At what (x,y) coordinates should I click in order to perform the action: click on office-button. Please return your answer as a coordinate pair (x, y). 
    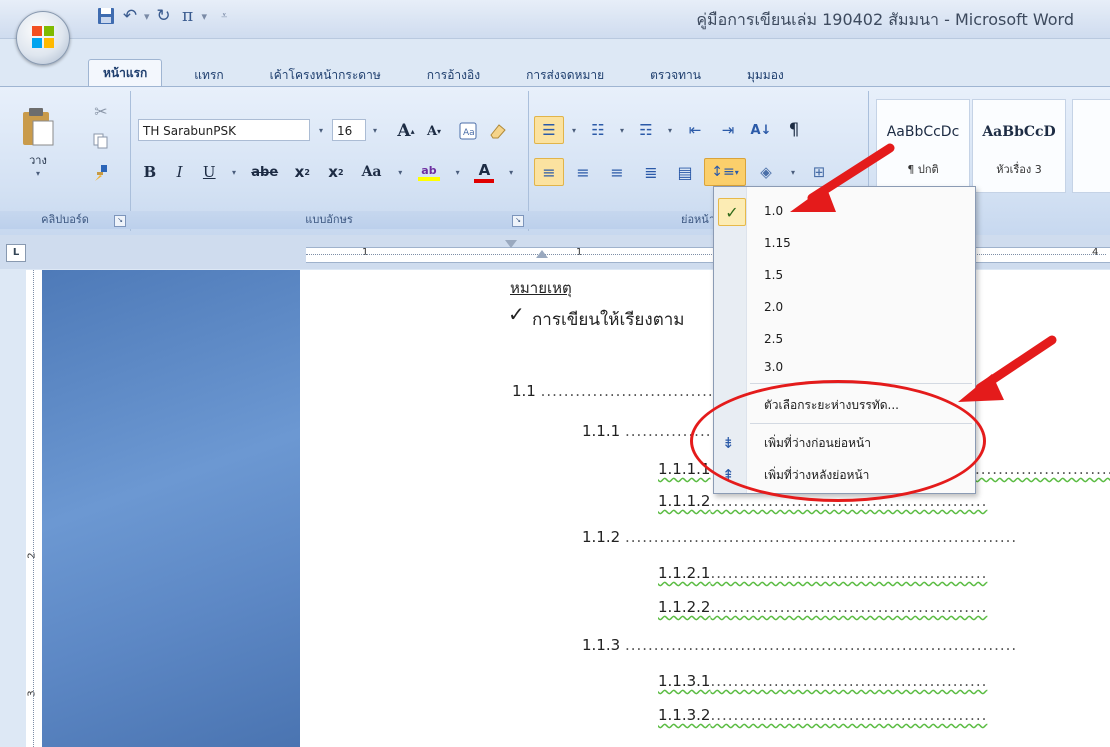
    Looking at the image, I should click on (43, 38).